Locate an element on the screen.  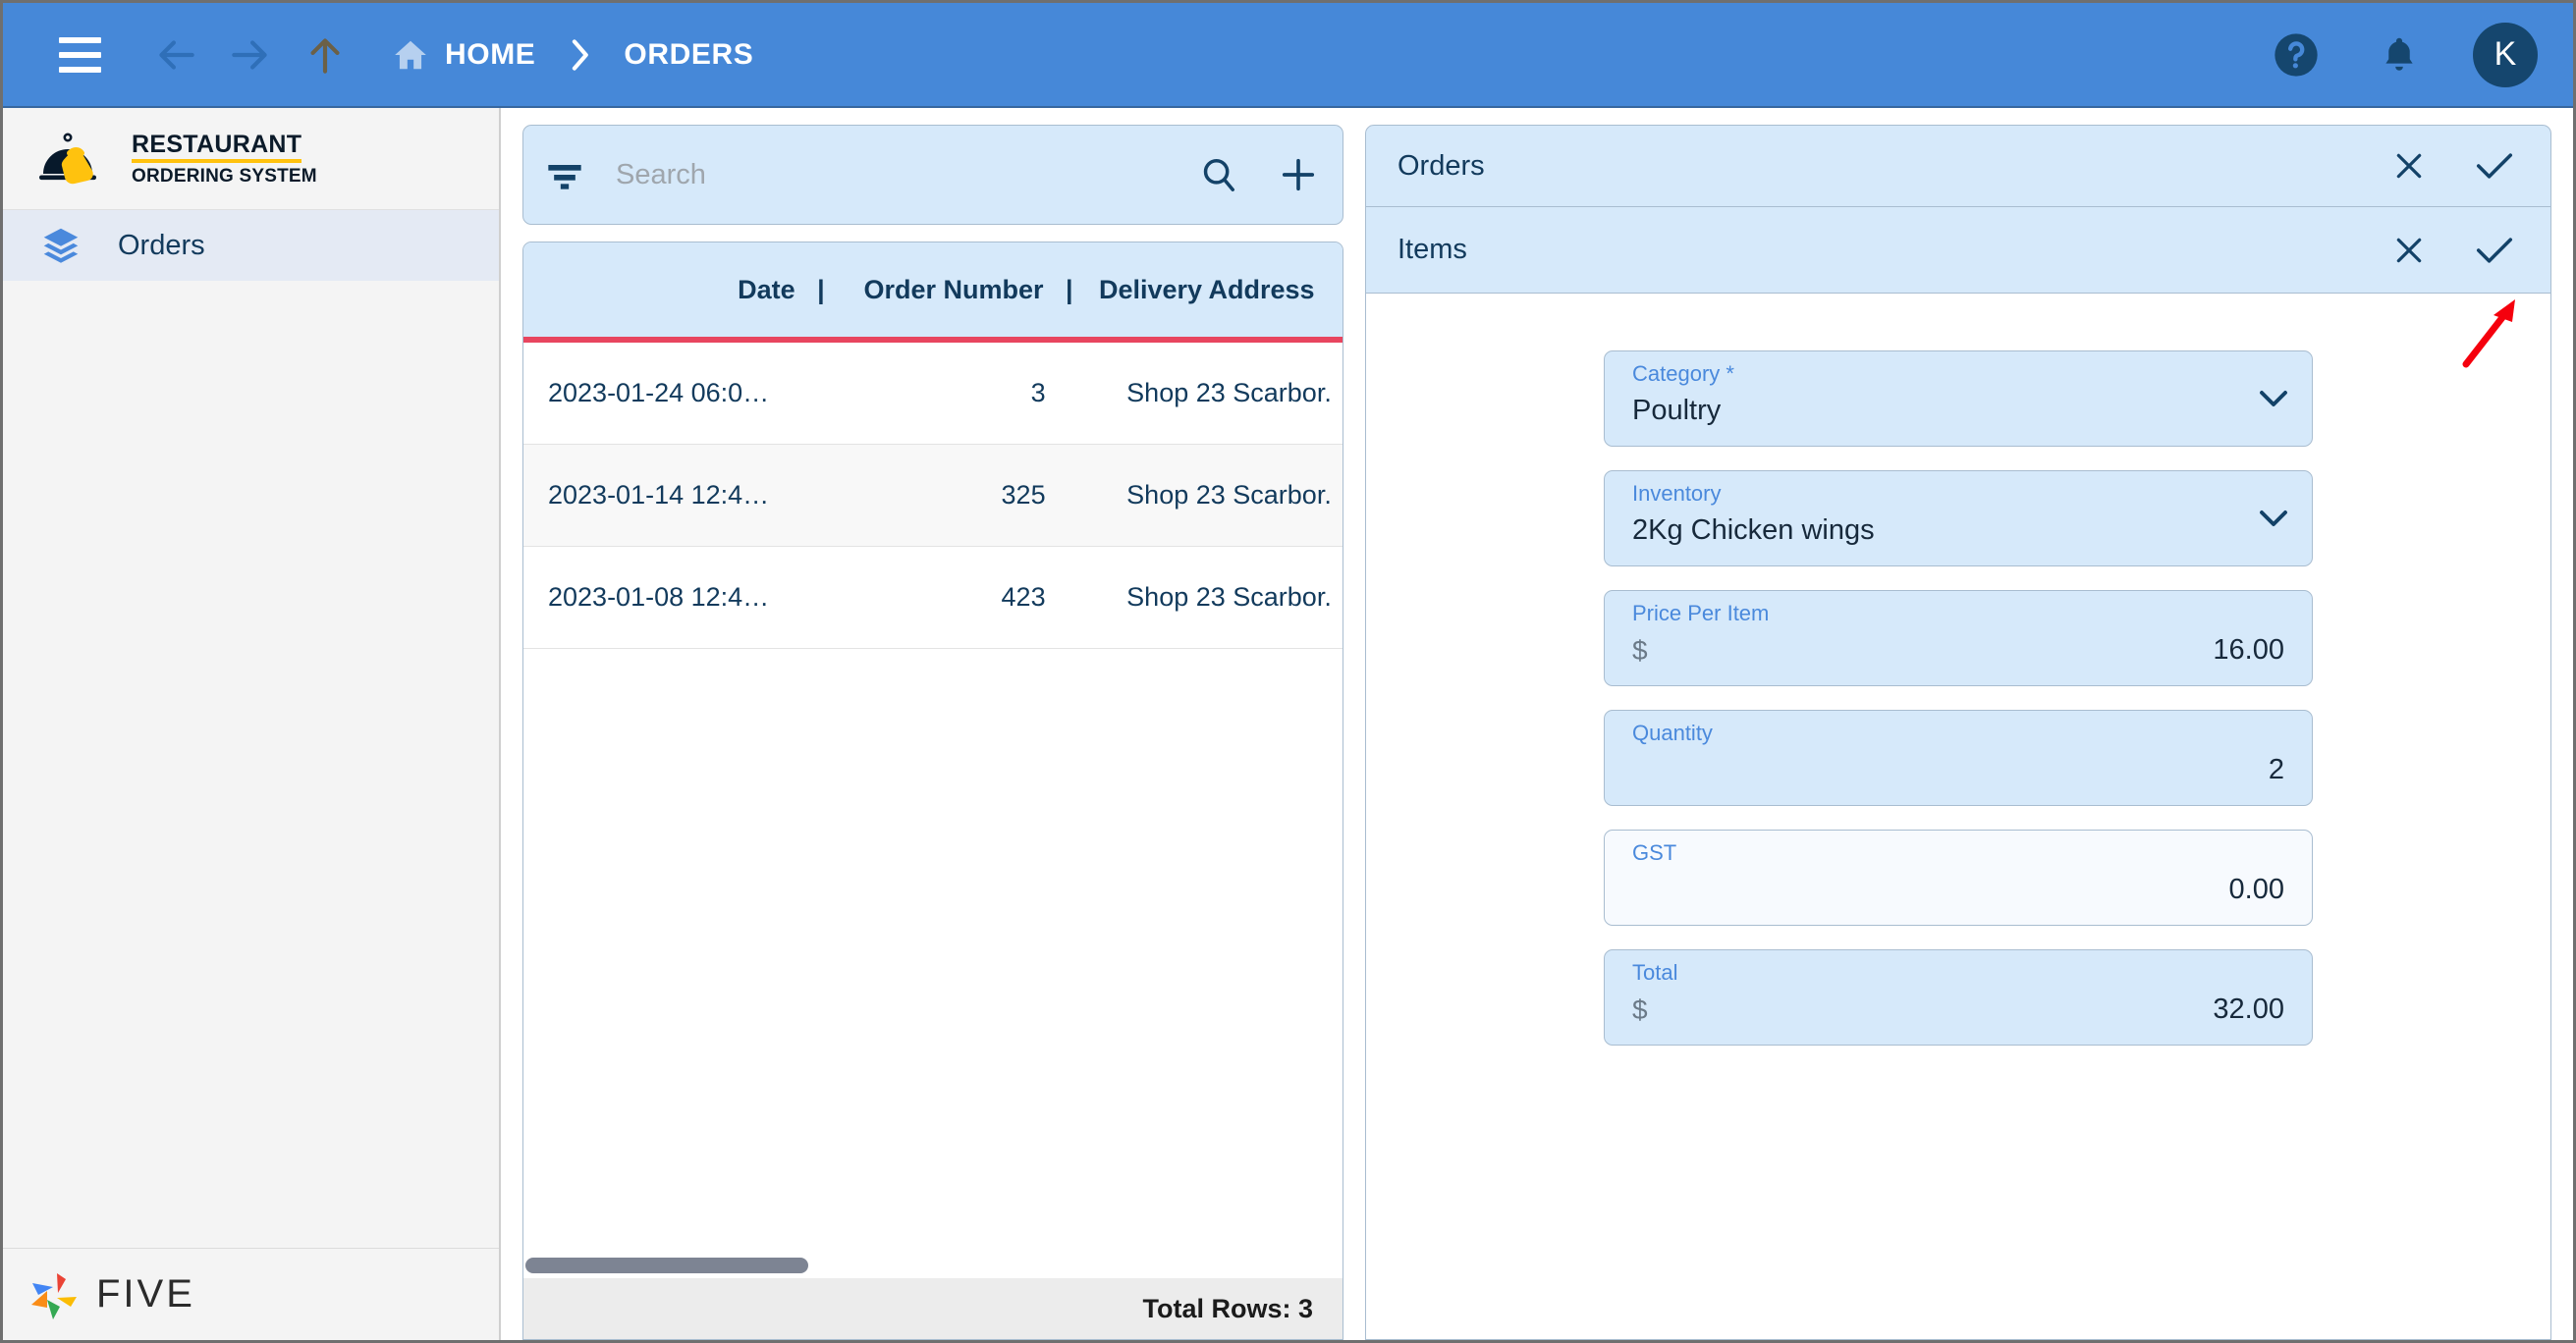
breadcrumb-item-orders: ORDERS is located at coordinates (689, 55).